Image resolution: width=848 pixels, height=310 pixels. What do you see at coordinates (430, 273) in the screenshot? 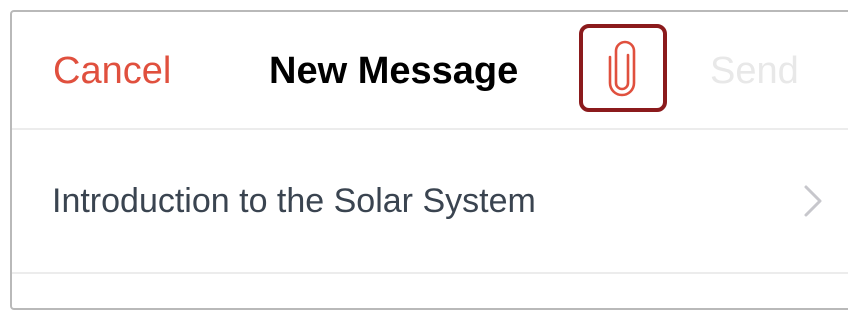
I see `row-divider` at bounding box center [430, 273].